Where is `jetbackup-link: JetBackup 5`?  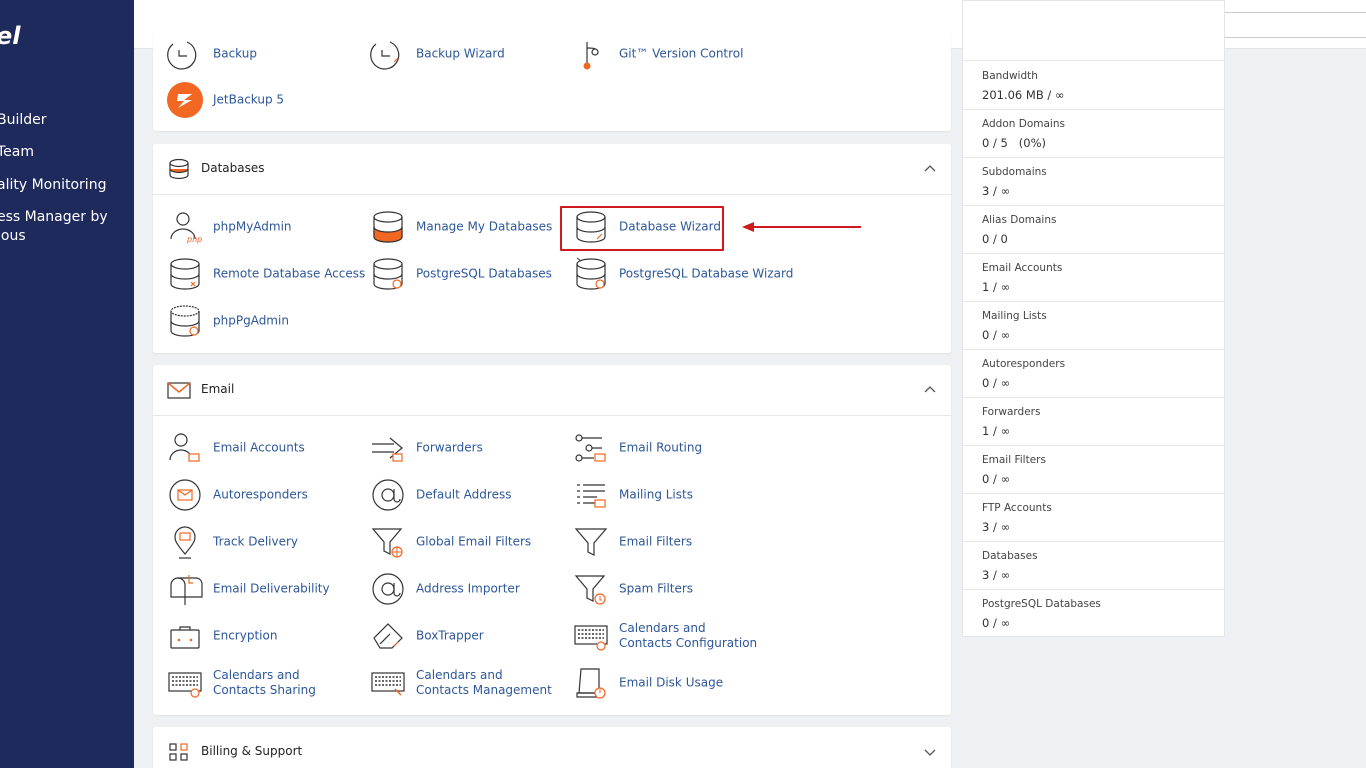 jetbackup-link: JetBackup 5 is located at coordinates (262, 100).